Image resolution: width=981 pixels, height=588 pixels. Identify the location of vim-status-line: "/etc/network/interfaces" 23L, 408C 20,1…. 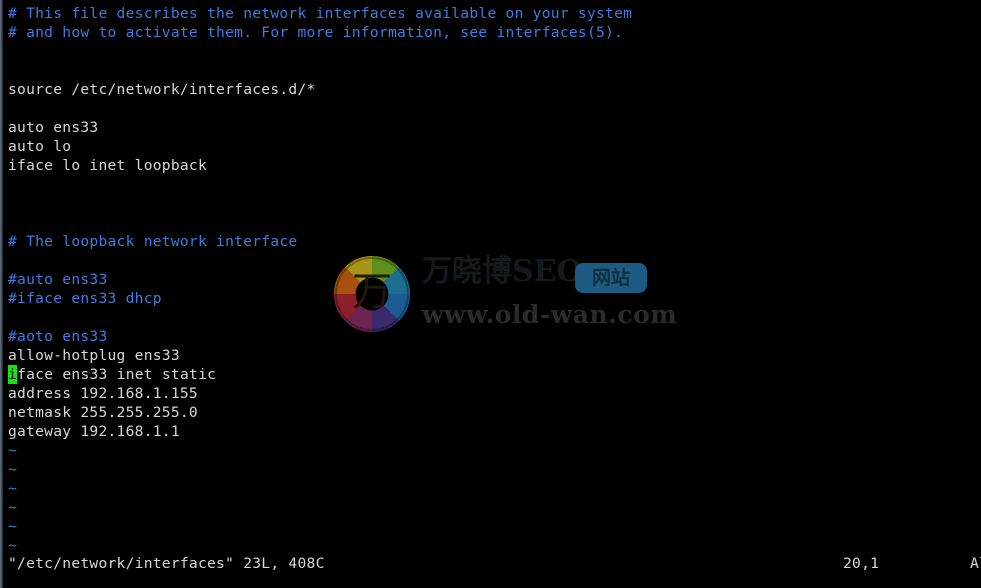
(490, 564).